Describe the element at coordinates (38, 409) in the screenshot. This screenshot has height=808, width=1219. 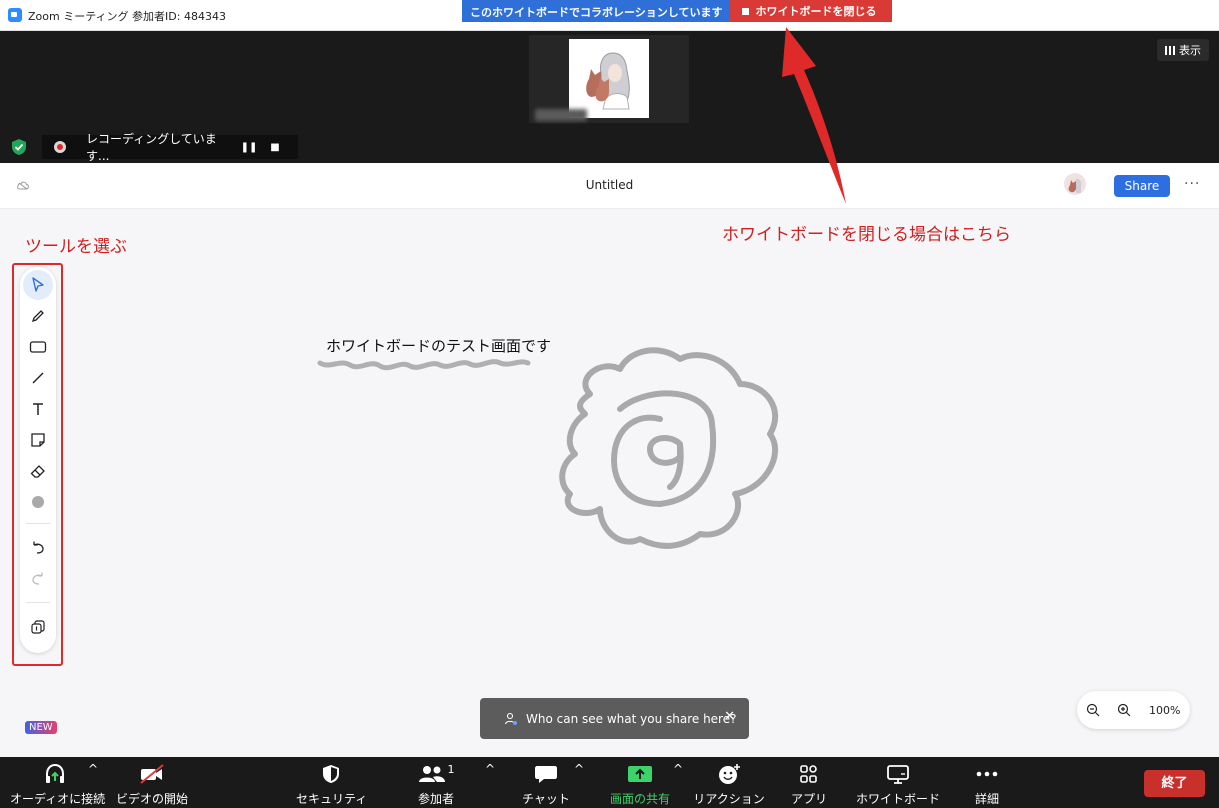
I see `text-tool-icon` at that location.